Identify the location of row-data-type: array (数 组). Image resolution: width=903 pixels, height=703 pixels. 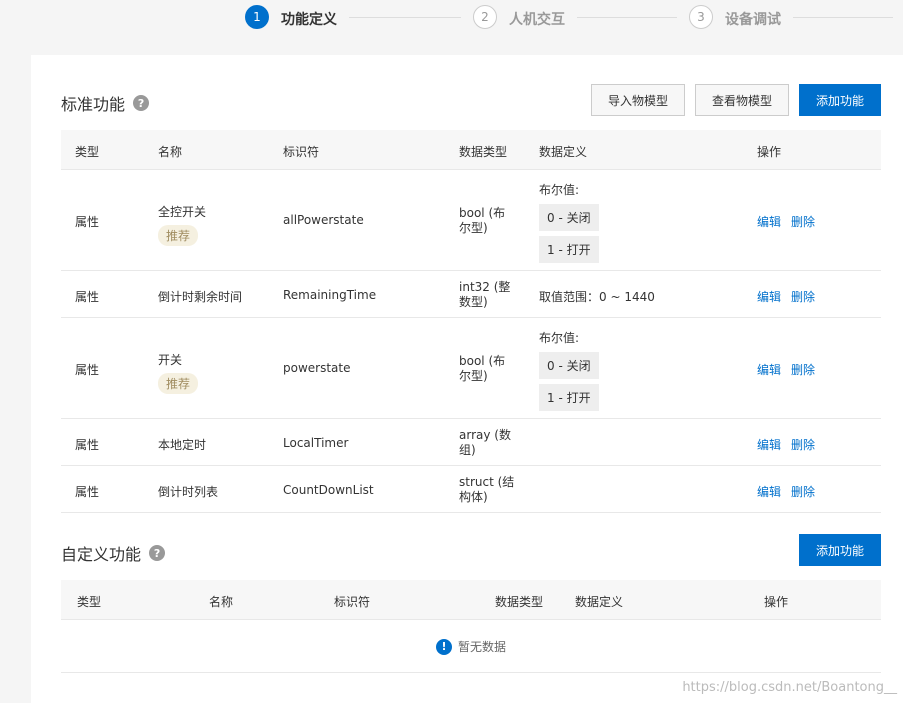
(485, 443).